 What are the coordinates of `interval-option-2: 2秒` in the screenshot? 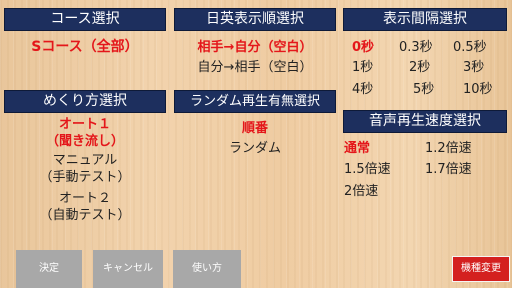 It's located at (419, 65).